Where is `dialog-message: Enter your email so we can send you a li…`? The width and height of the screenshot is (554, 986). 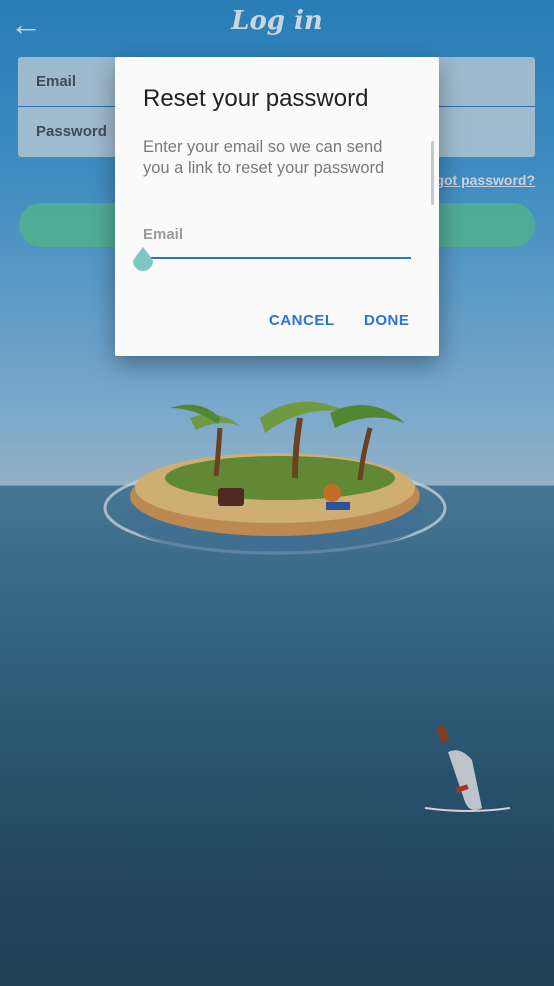 dialog-message: Enter your email so we can send you a li… is located at coordinates (264, 157).